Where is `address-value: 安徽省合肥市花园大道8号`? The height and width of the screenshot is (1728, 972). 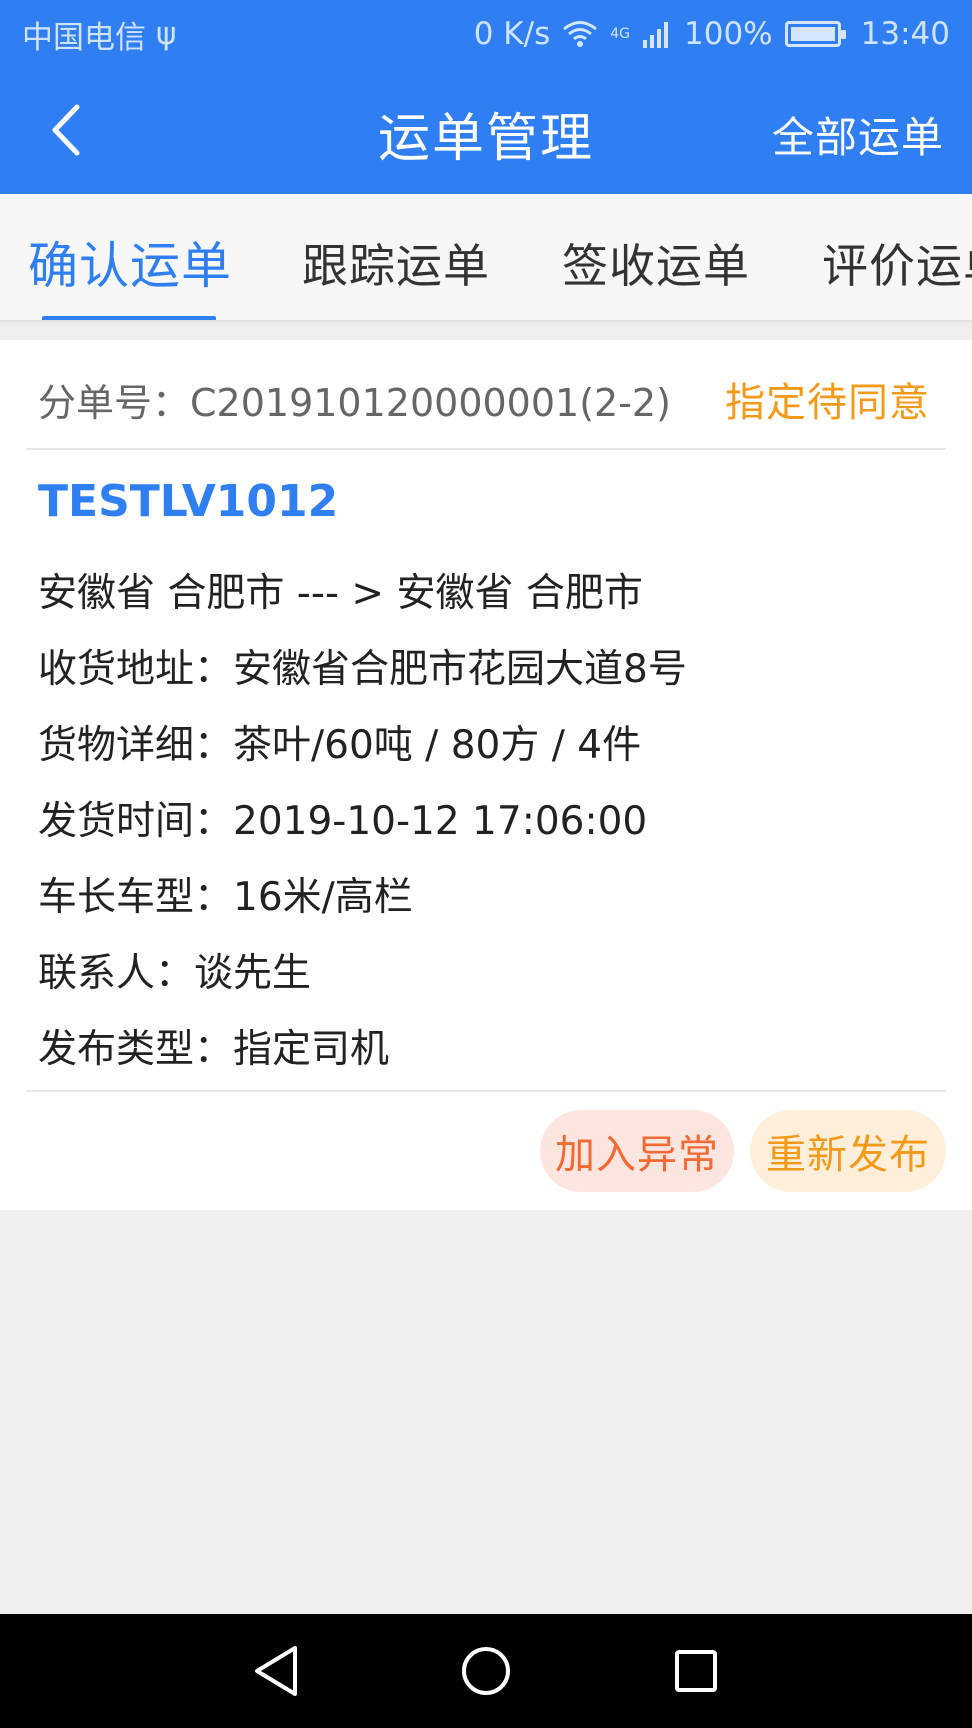 address-value: 安徽省合肥市花园大道8号 is located at coordinates (460, 669).